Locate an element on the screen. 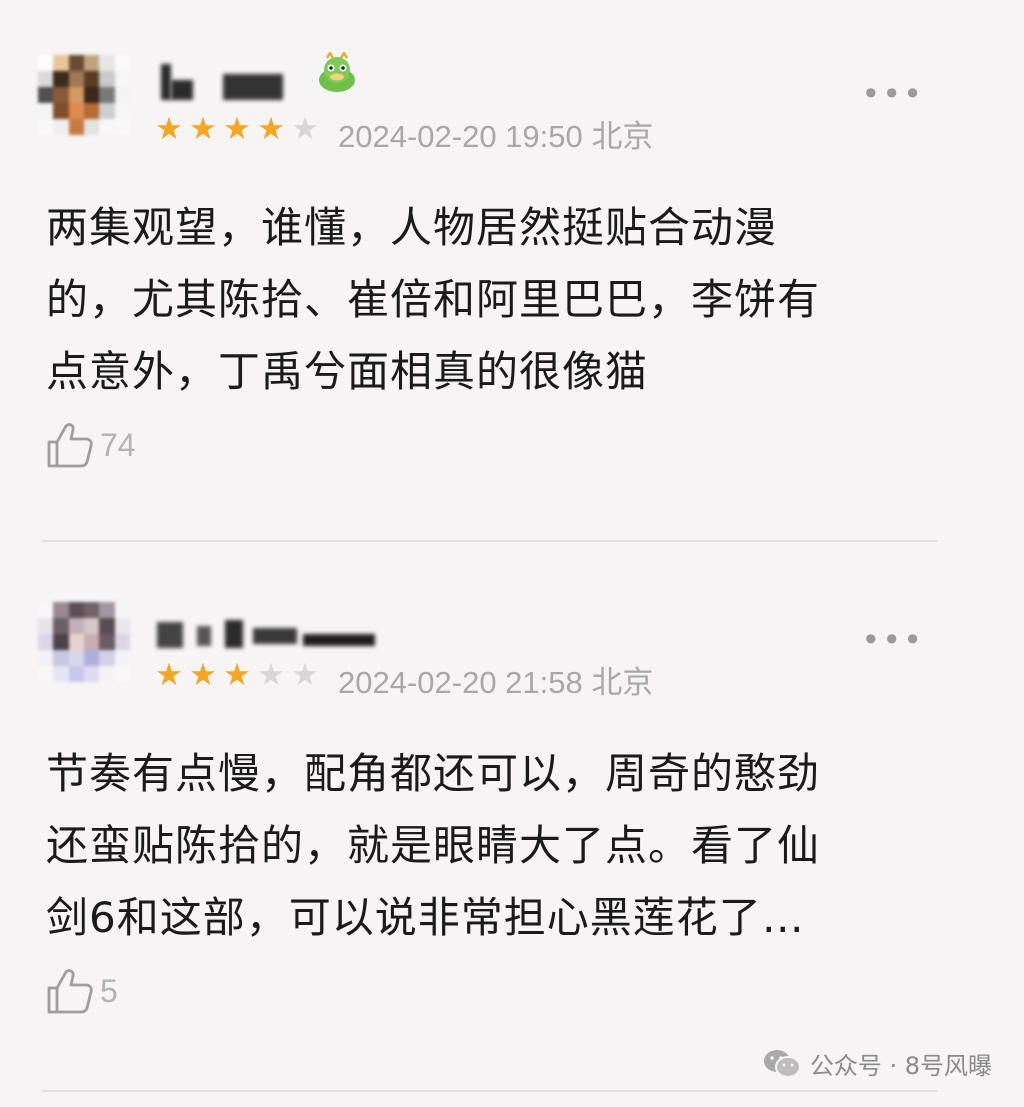  like-button: 5 is located at coordinates (81, 991).